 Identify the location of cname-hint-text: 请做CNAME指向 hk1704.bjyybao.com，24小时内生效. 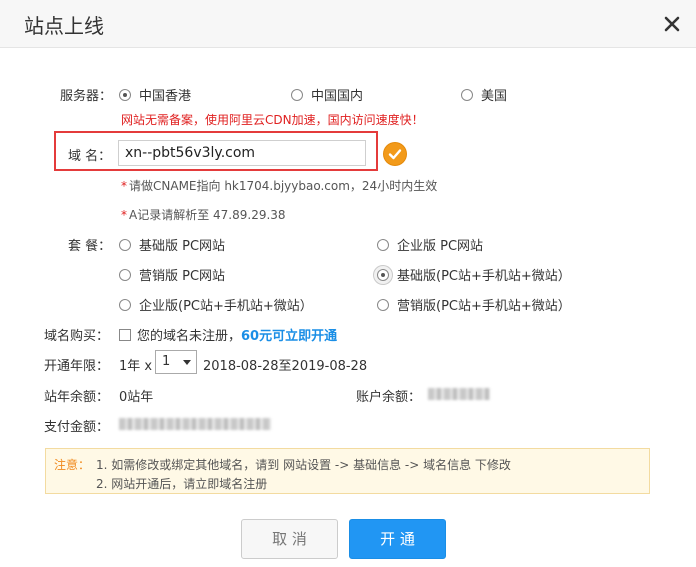
(283, 186).